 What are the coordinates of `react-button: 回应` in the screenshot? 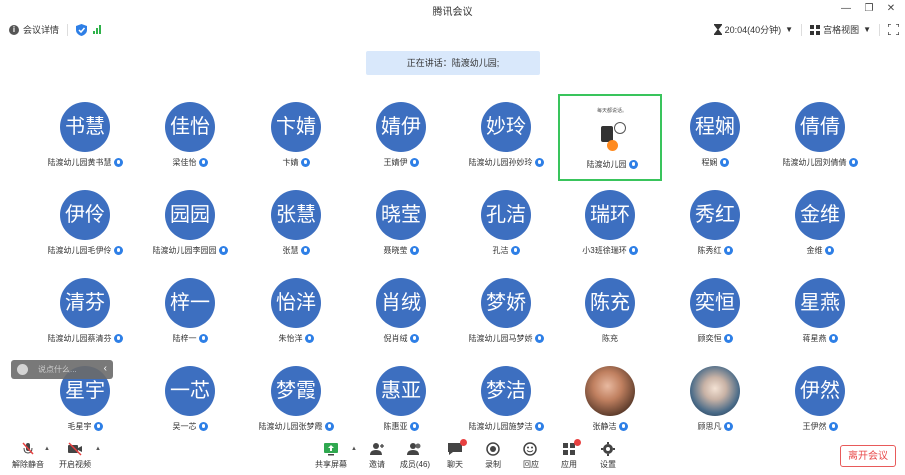 It's located at (531, 456).